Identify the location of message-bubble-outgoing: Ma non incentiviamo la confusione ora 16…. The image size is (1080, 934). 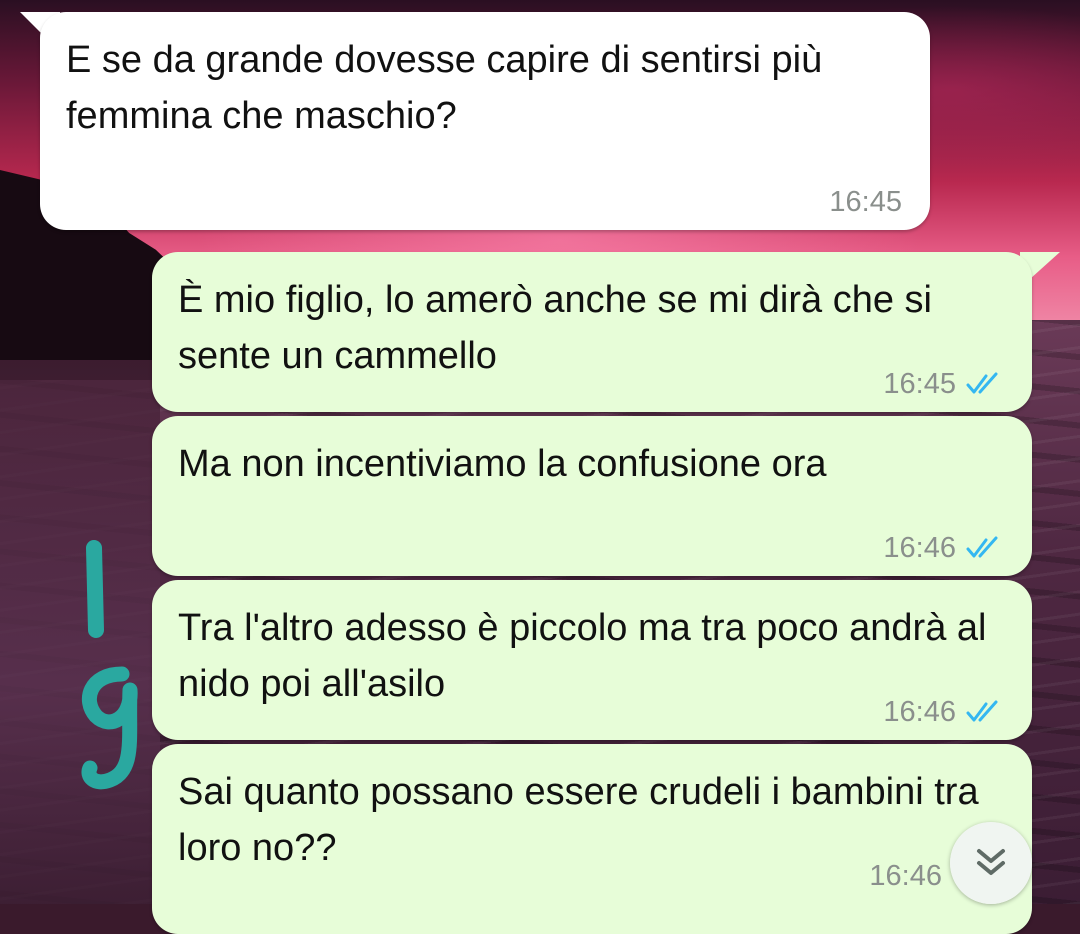
(592, 496).